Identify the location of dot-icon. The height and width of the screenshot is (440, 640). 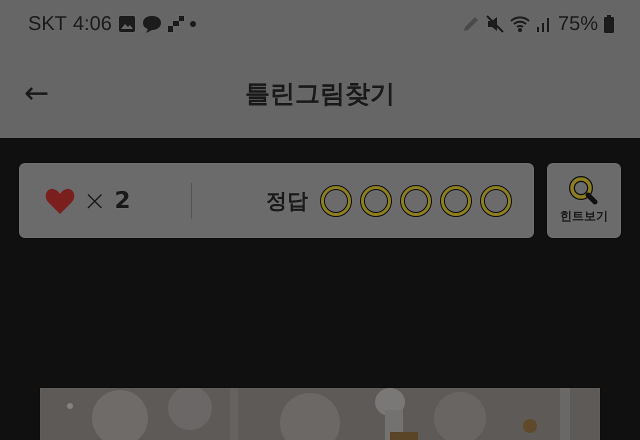
(193, 24).